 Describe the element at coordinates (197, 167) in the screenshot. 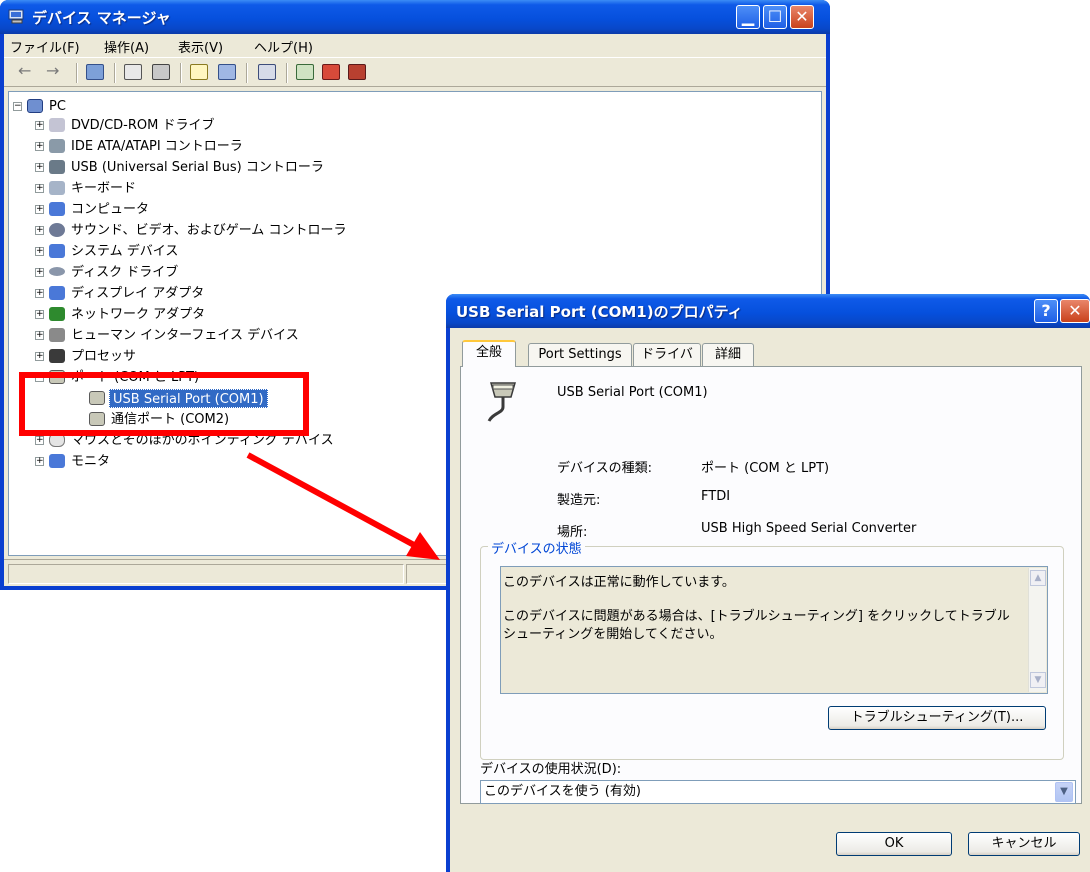

I see `tree-category-label: USB (Universal Serial Bus) コントローラ` at that location.